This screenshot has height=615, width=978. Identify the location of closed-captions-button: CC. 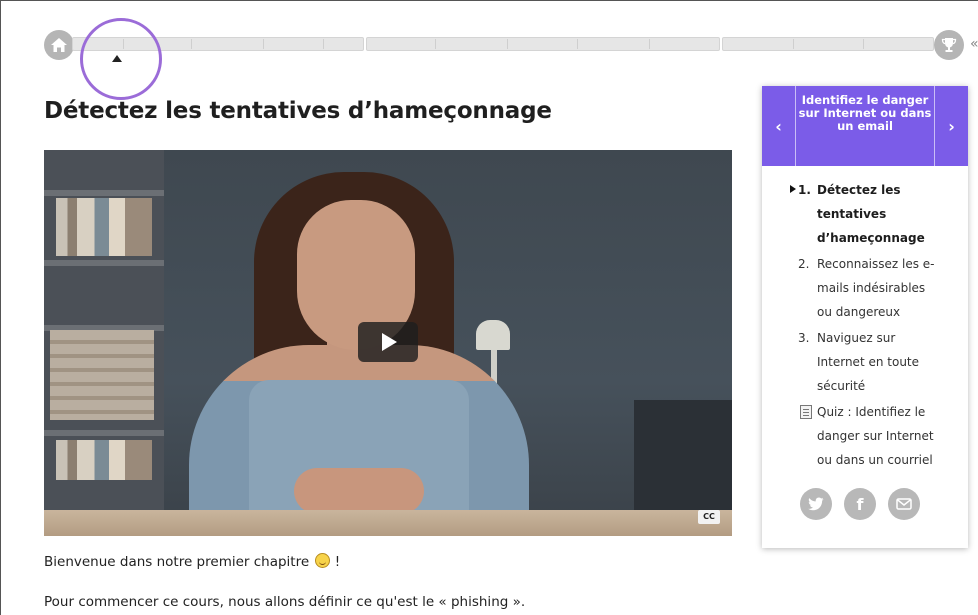
(709, 517).